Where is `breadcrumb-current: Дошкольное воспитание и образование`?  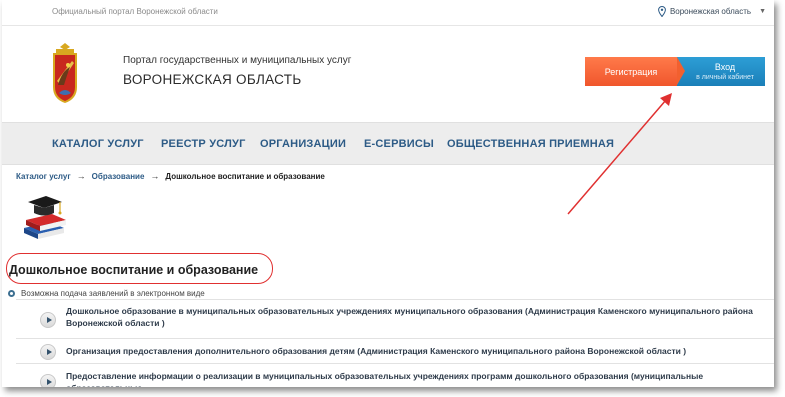
breadcrumb-current: Дошкольное воспитание и образование is located at coordinates (245, 176).